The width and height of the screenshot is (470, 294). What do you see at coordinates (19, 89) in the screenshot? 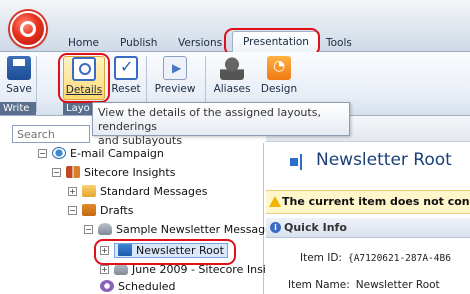
I see `save-label: Save` at bounding box center [19, 89].